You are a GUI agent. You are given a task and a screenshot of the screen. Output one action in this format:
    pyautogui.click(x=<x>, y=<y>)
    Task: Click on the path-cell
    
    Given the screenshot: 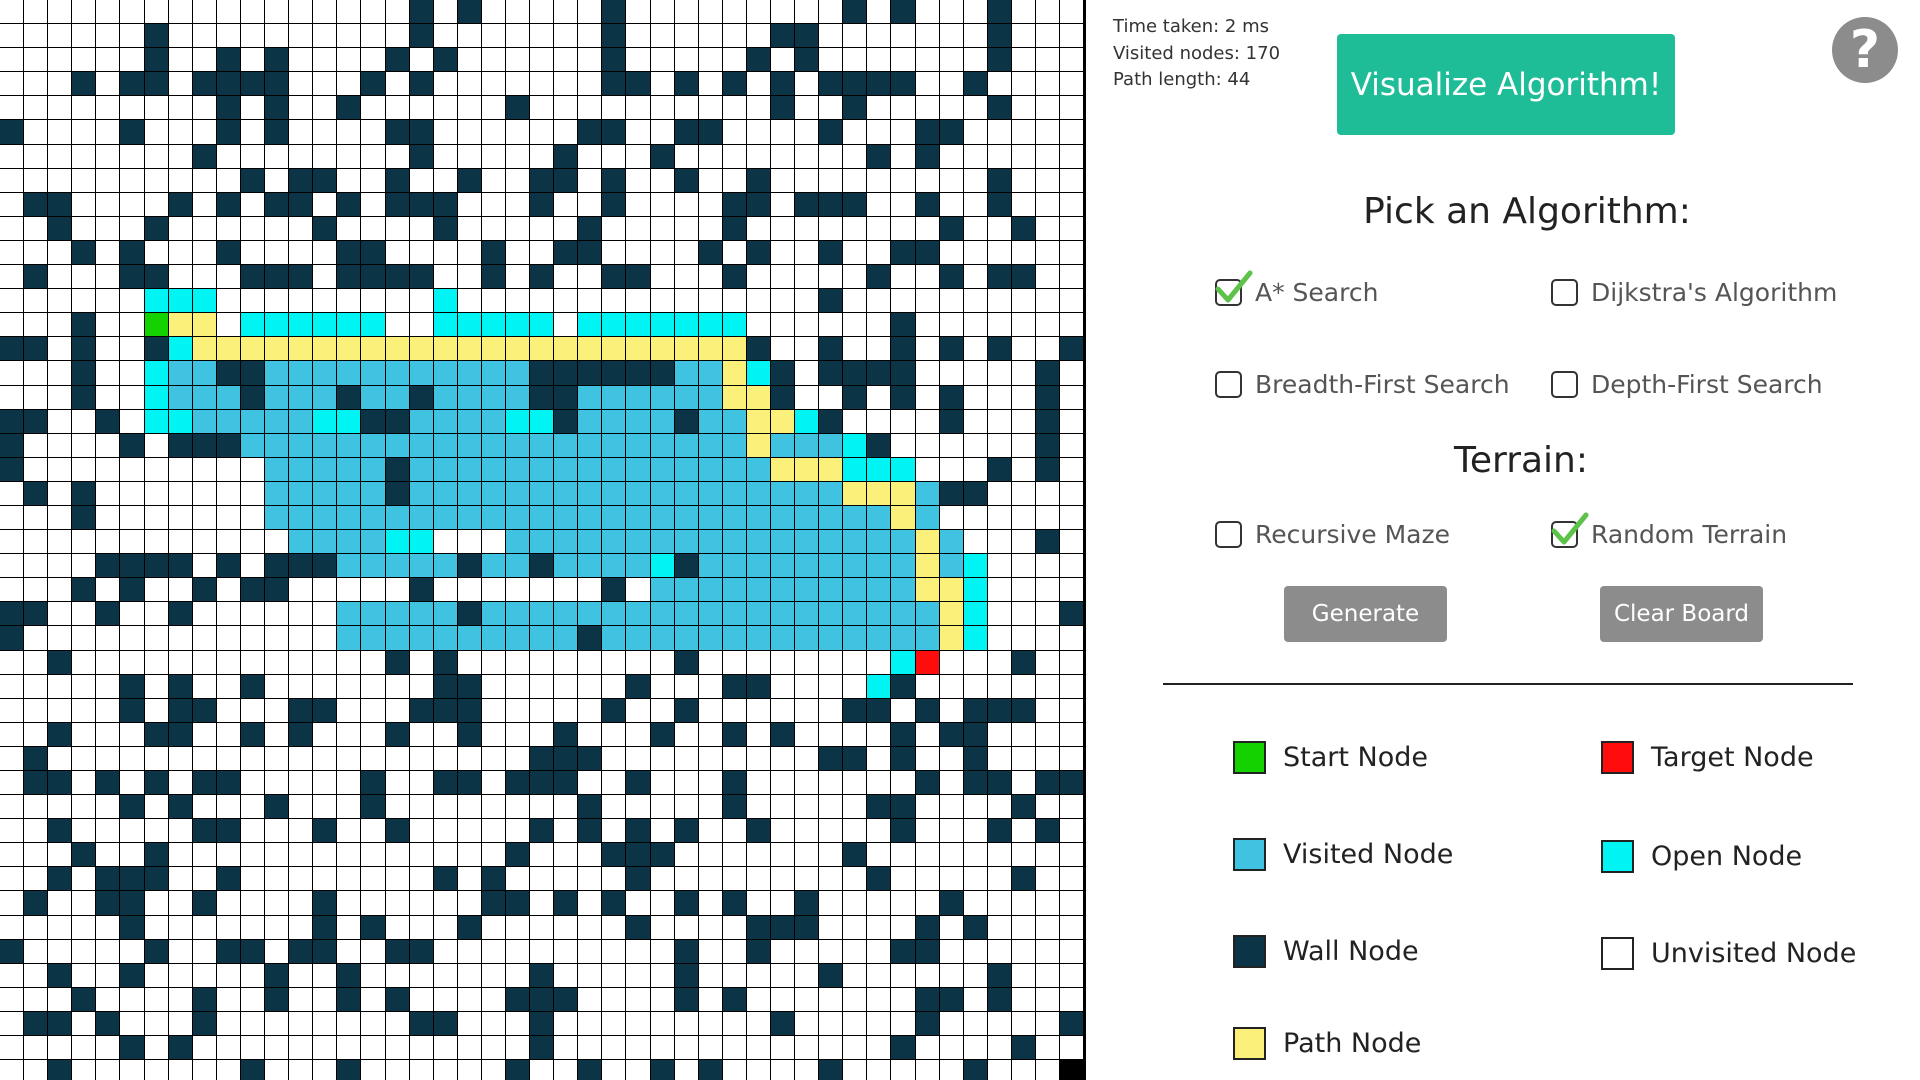 What is the action you would take?
    pyautogui.click(x=758, y=397)
    